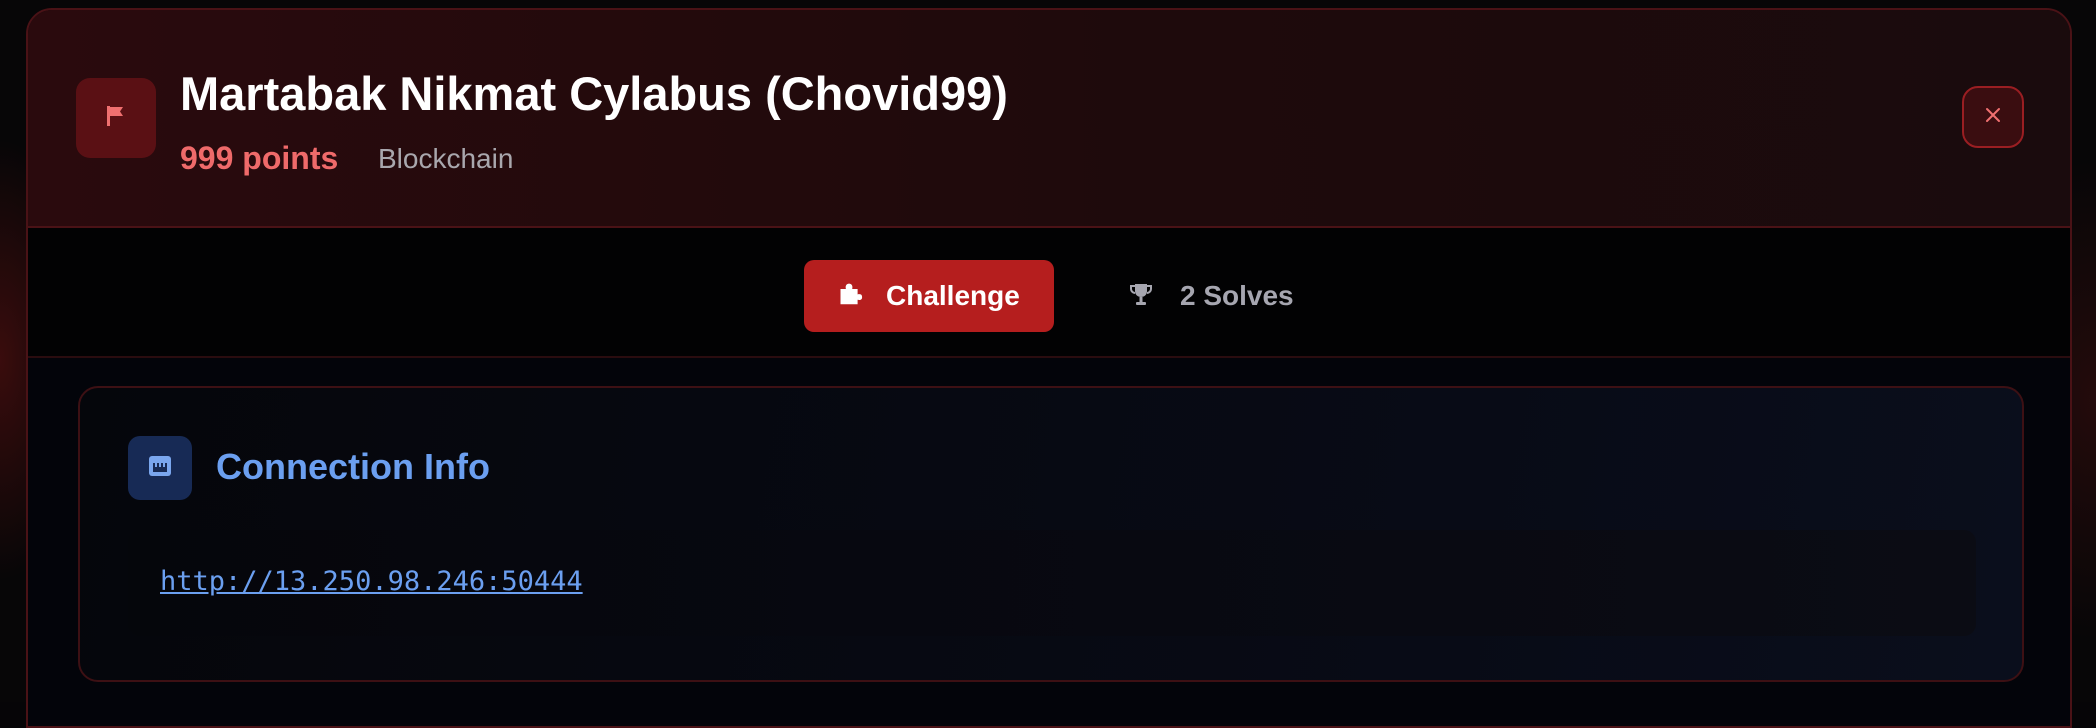  I want to click on tab-solves: 2 Solves, so click(1211, 296).